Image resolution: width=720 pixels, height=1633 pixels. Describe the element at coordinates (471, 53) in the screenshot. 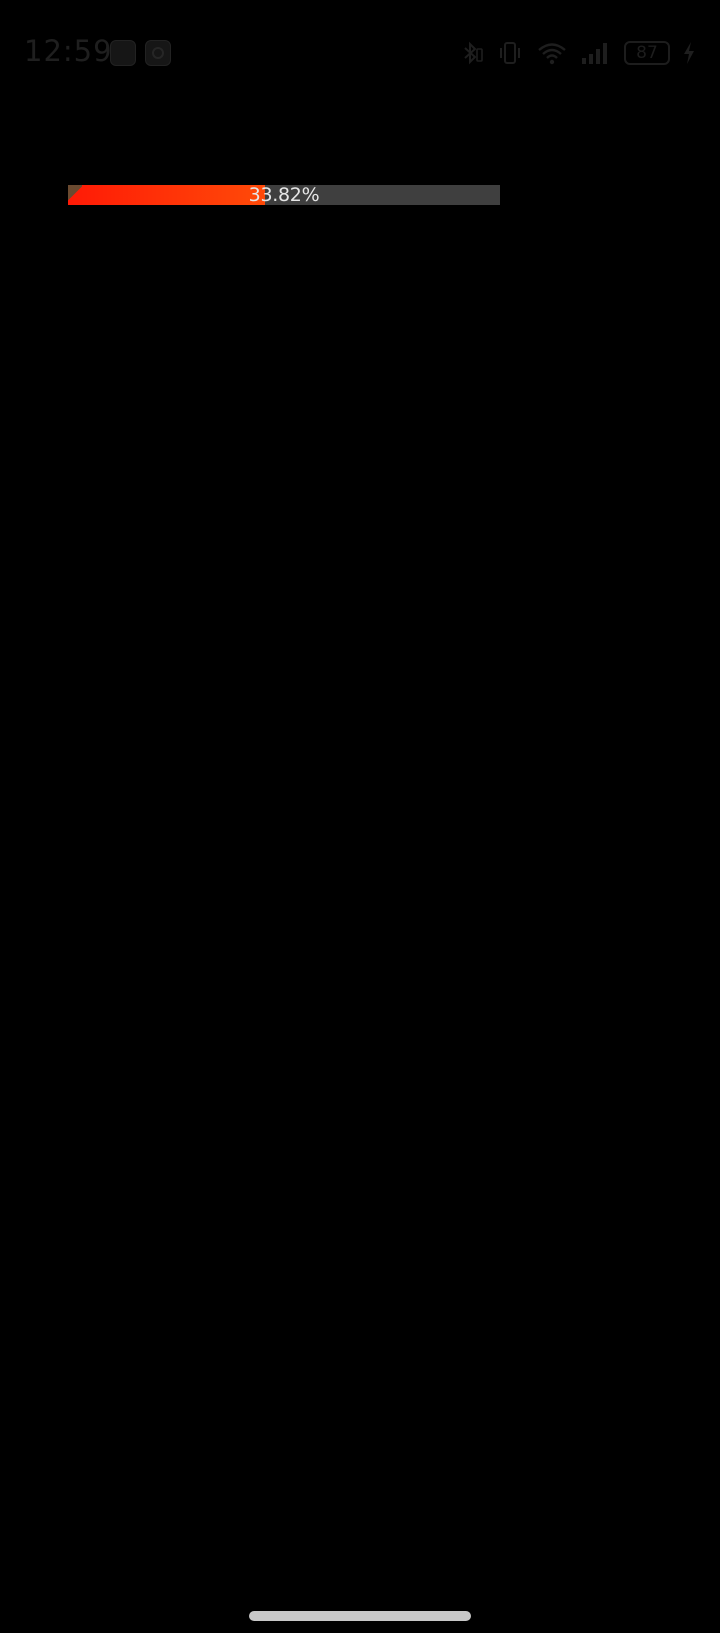

I see `bluetooth-icon` at that location.